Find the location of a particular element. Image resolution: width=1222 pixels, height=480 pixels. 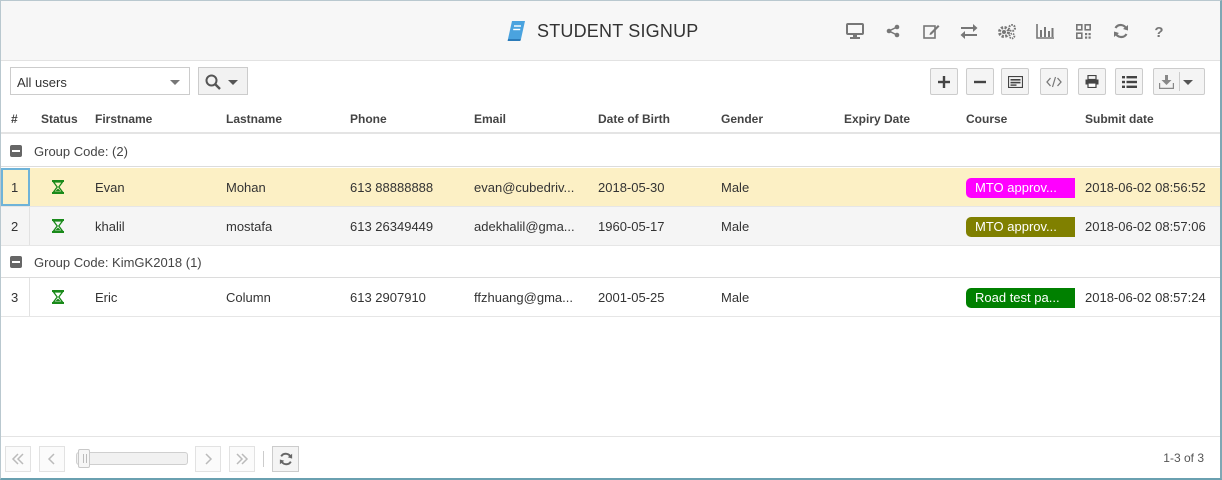

dob-cell: 2001-05-25 is located at coordinates (631, 297).